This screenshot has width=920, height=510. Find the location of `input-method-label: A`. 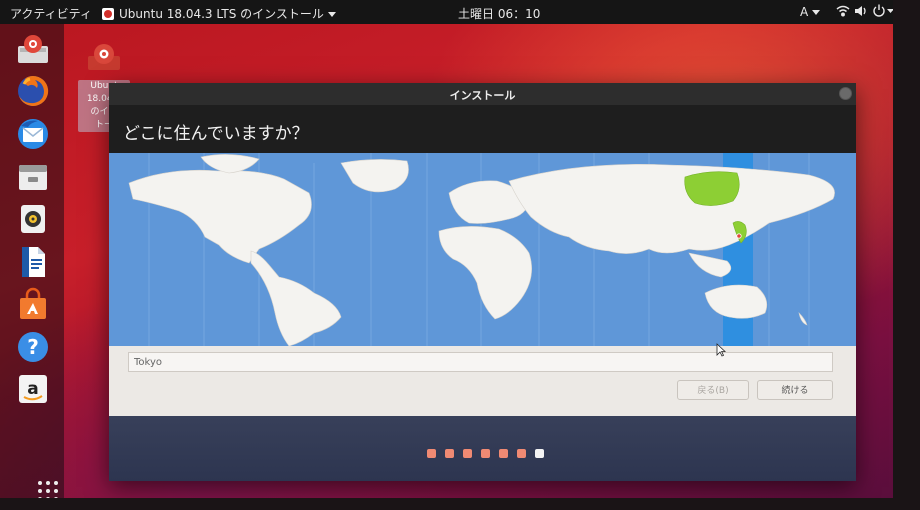

input-method-label: A is located at coordinates (804, 12).